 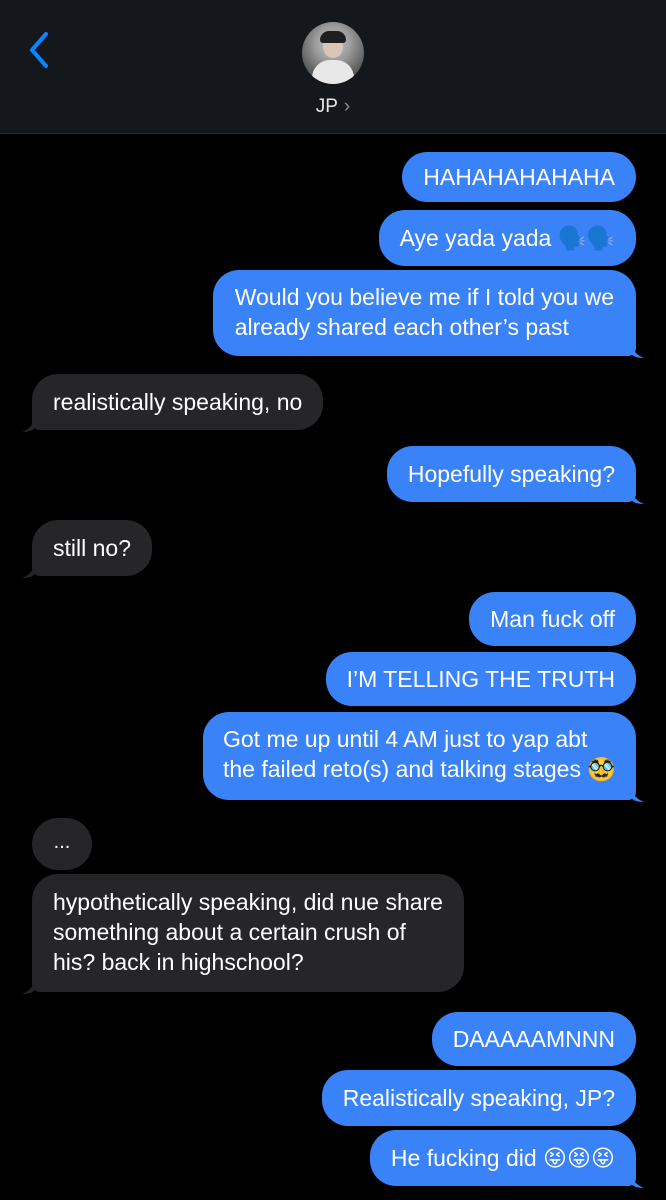 What do you see at coordinates (507, 238) in the screenshot?
I see `message-bubble-outgoing: Aye yada yada 🗣️🗣️` at bounding box center [507, 238].